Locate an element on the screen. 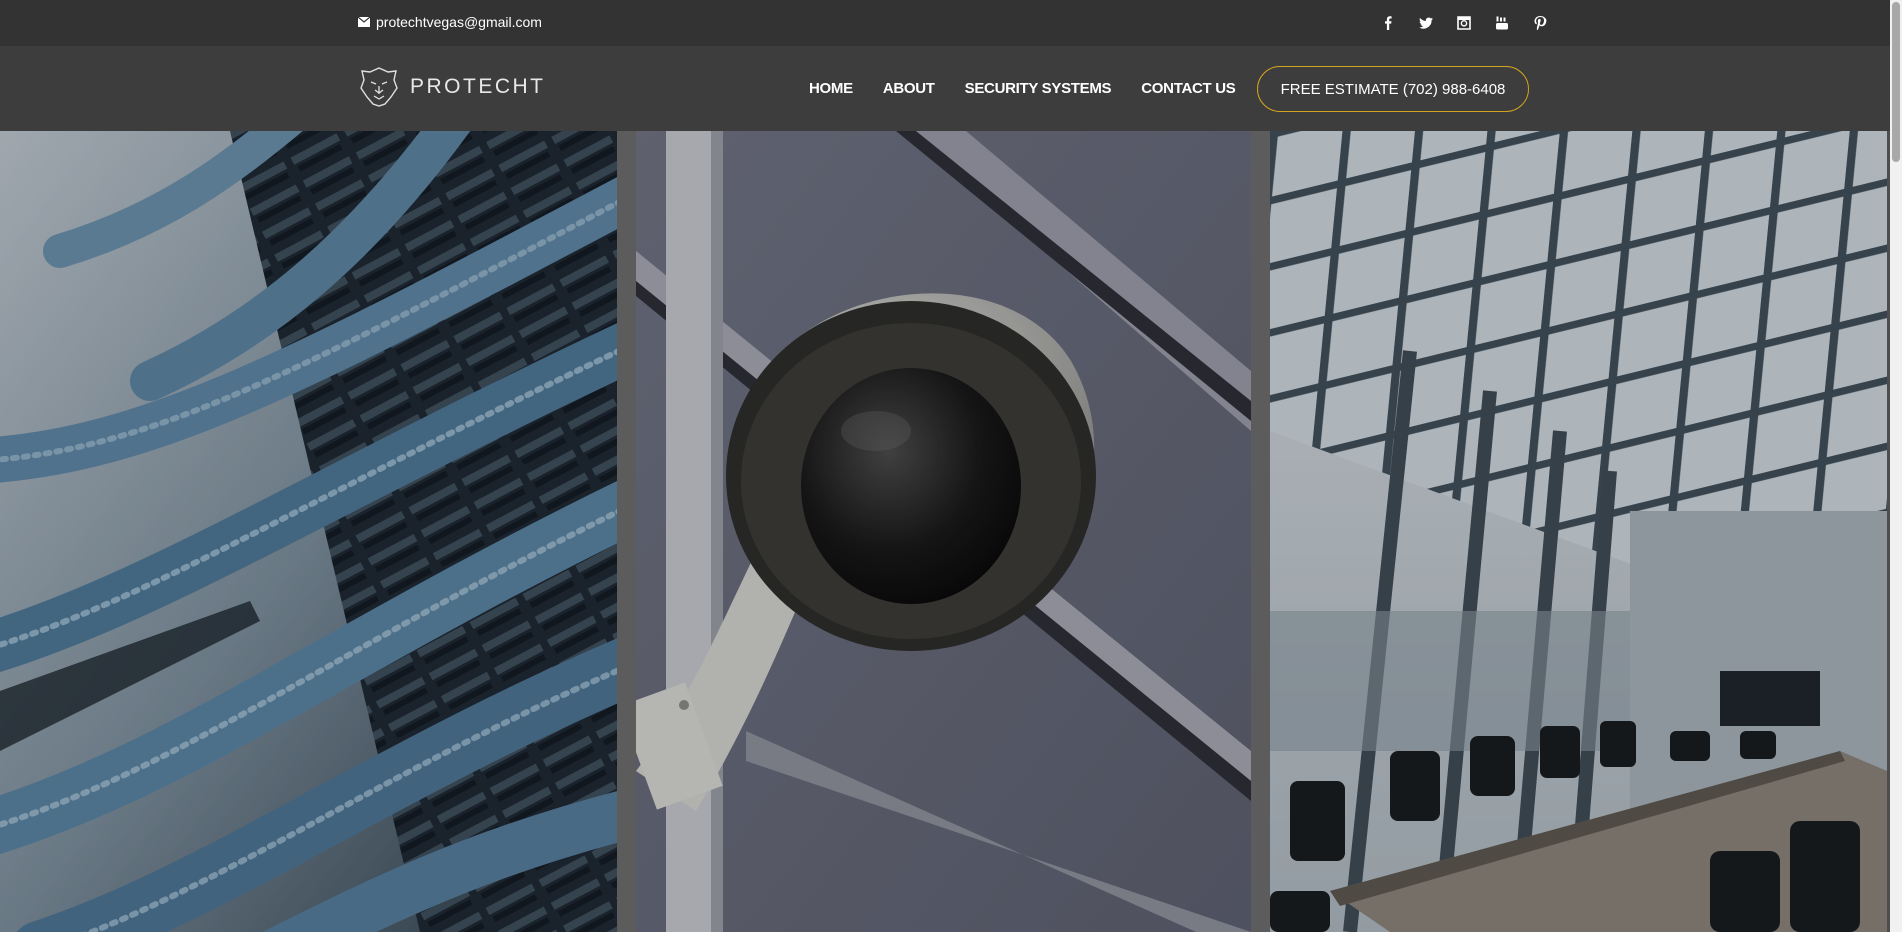  top-contact-bar: protechtvegas@gmail.com is located at coordinates (945, 23).